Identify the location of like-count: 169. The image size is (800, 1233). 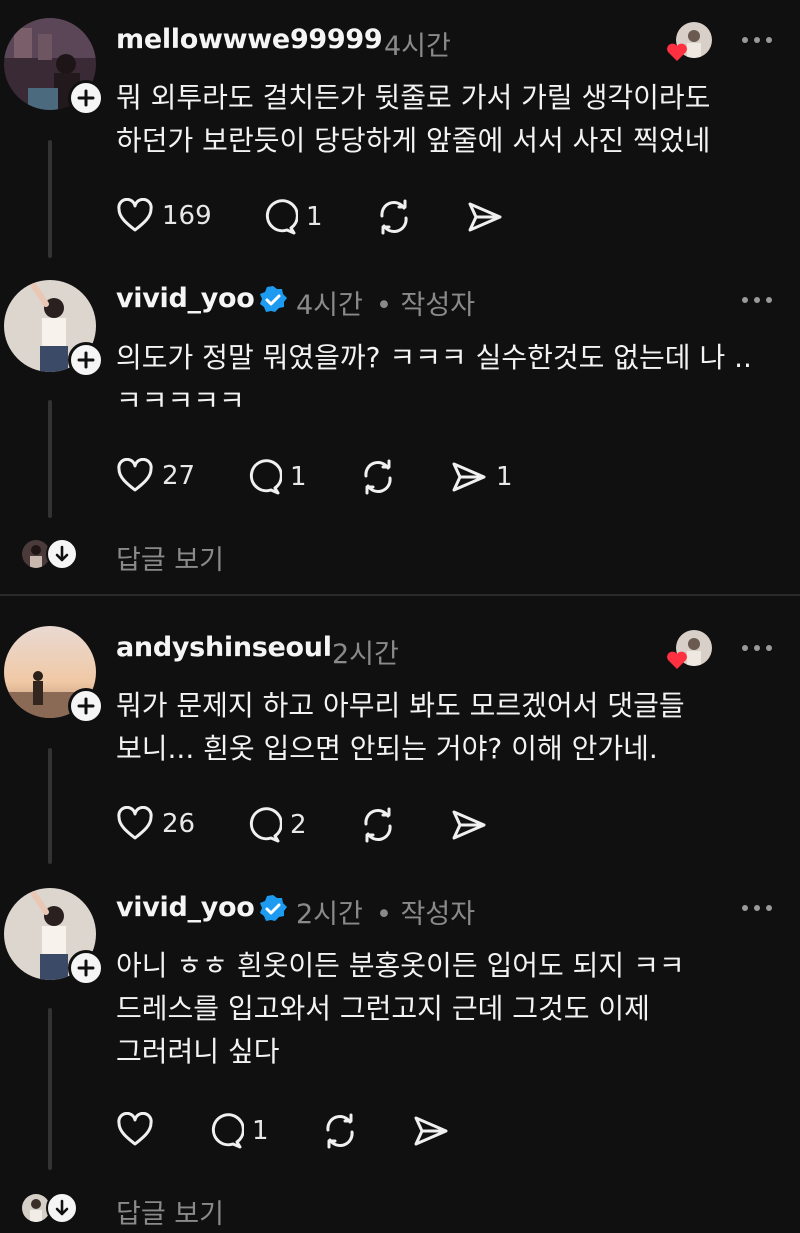
(187, 216).